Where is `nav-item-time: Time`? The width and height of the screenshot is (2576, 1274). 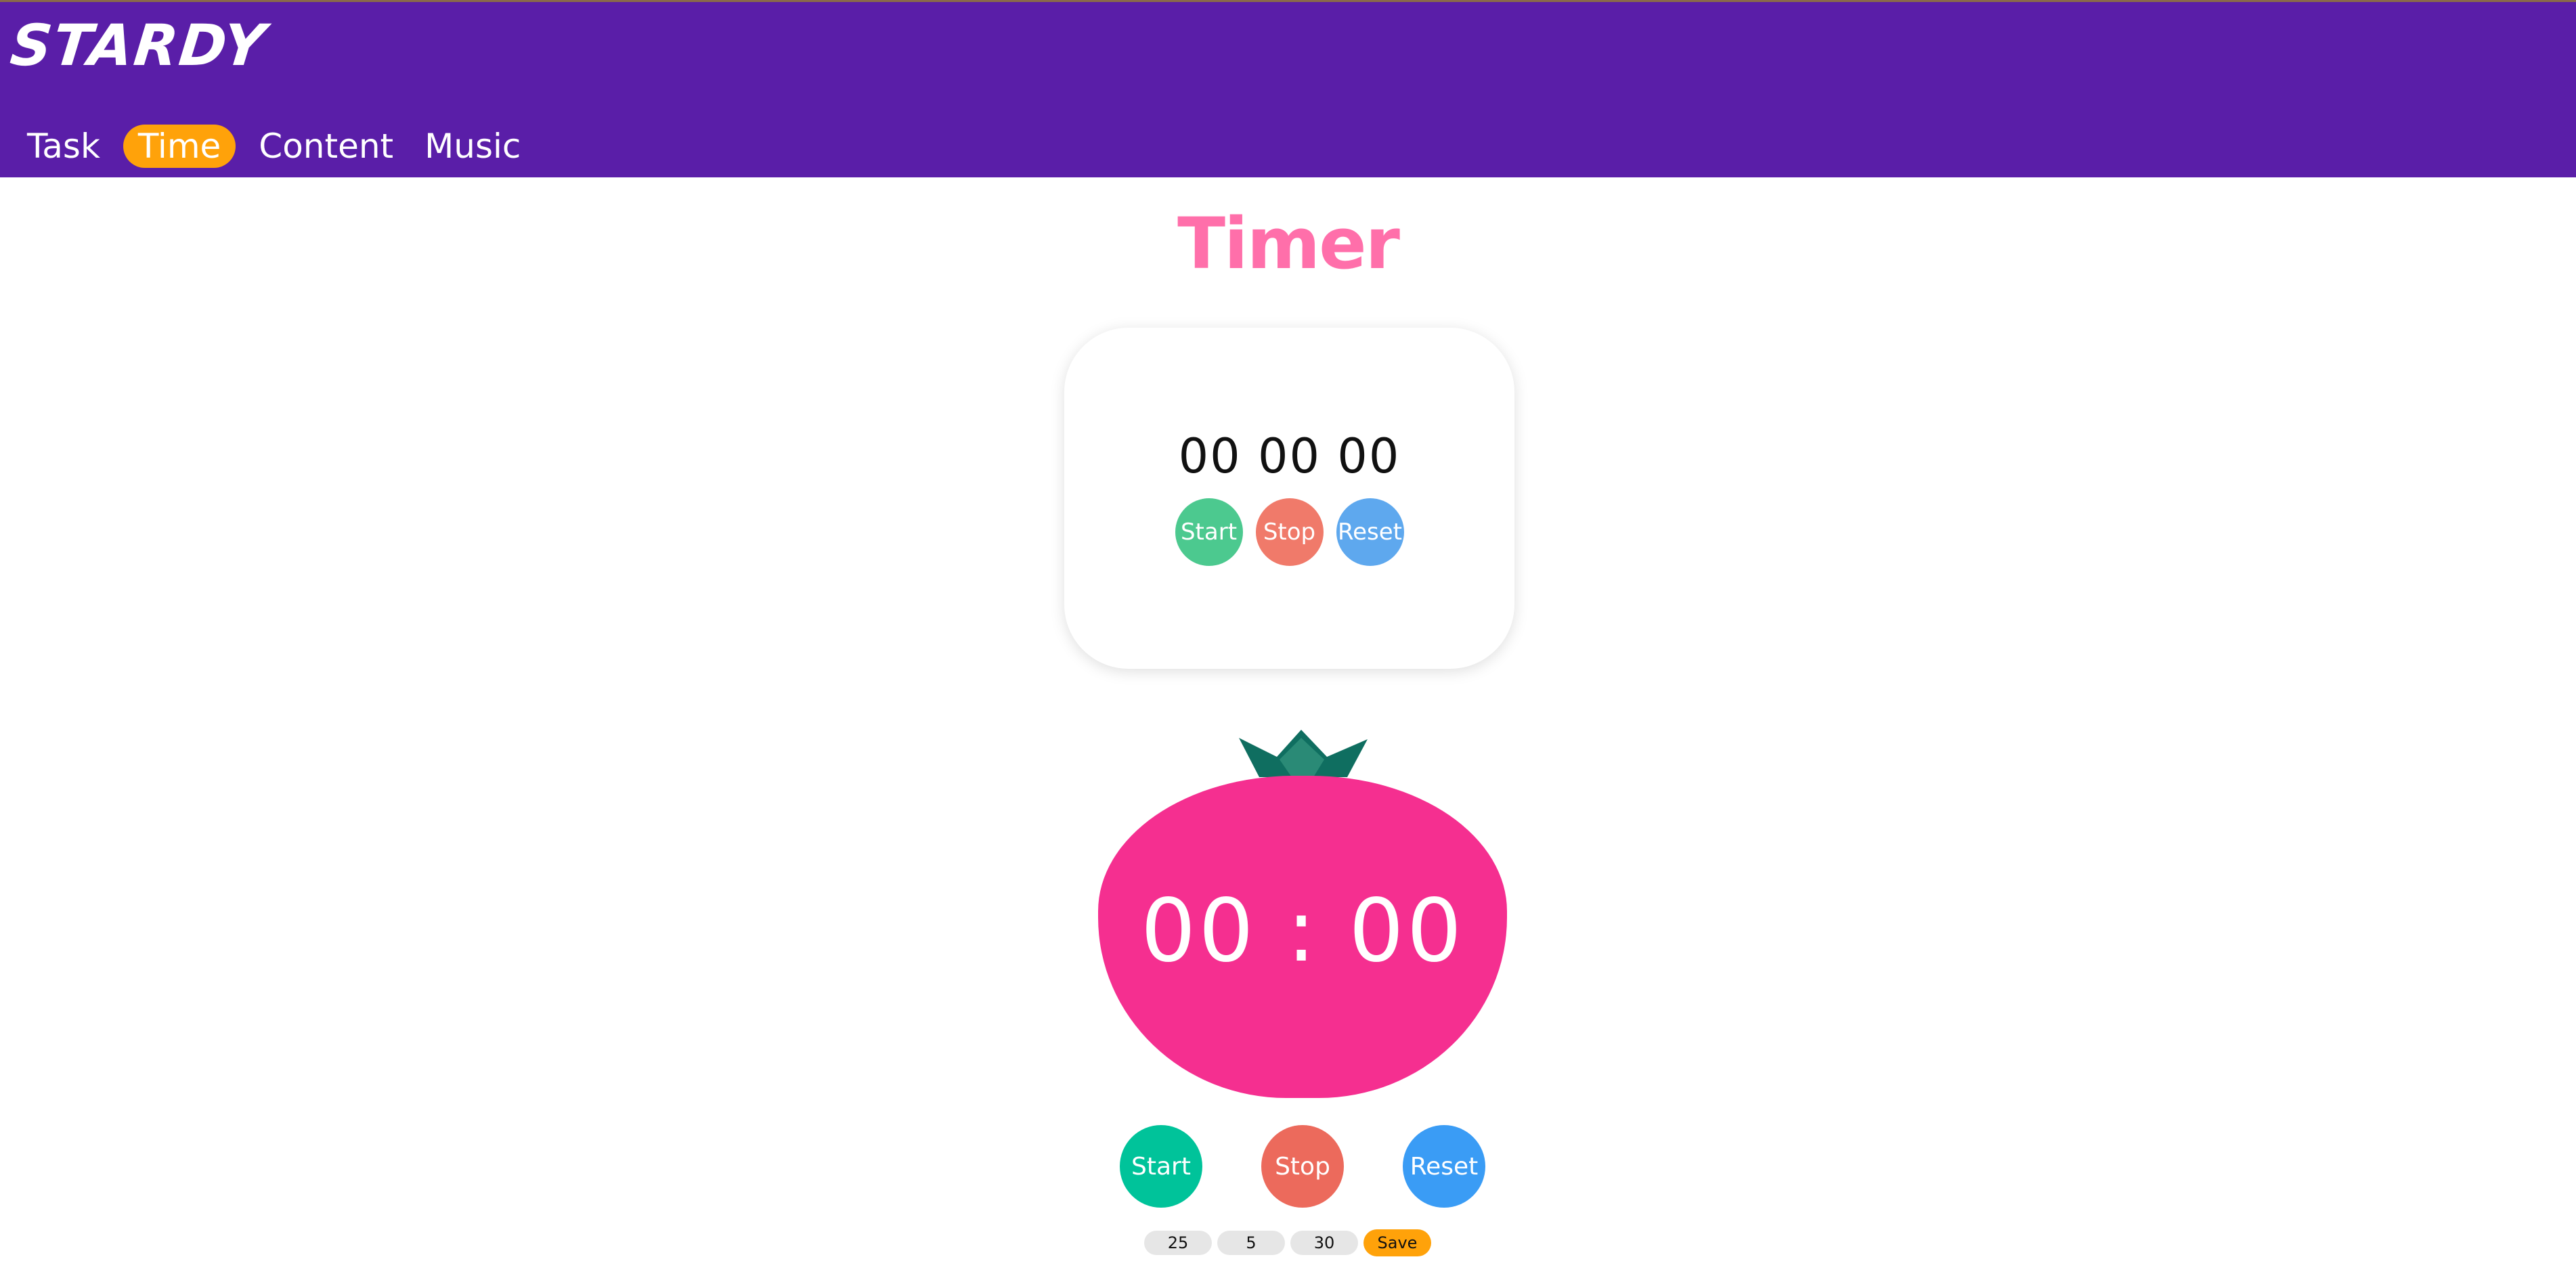 nav-item-time: Time is located at coordinates (179, 146).